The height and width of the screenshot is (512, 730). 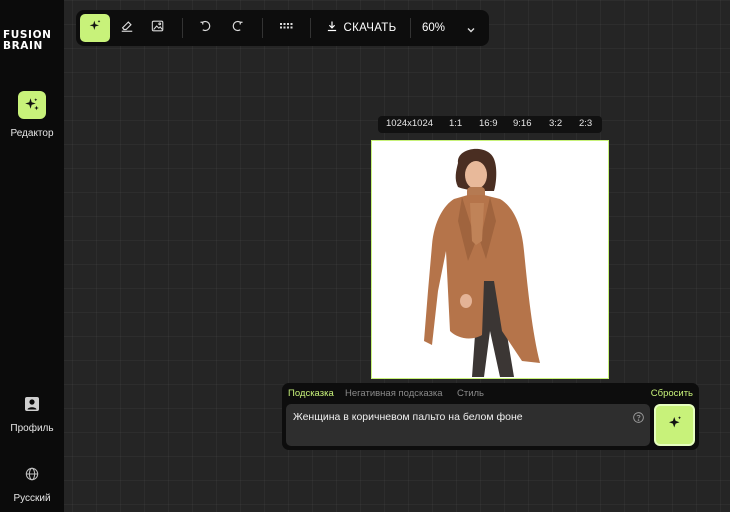 I want to click on generate-button, so click(x=674, y=425).